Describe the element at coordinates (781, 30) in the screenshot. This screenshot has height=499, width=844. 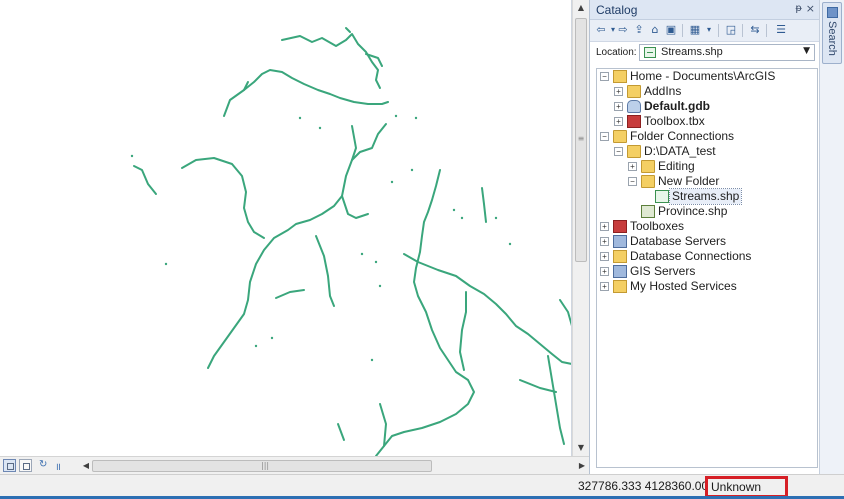
I see `options-icon: ☰` at that location.